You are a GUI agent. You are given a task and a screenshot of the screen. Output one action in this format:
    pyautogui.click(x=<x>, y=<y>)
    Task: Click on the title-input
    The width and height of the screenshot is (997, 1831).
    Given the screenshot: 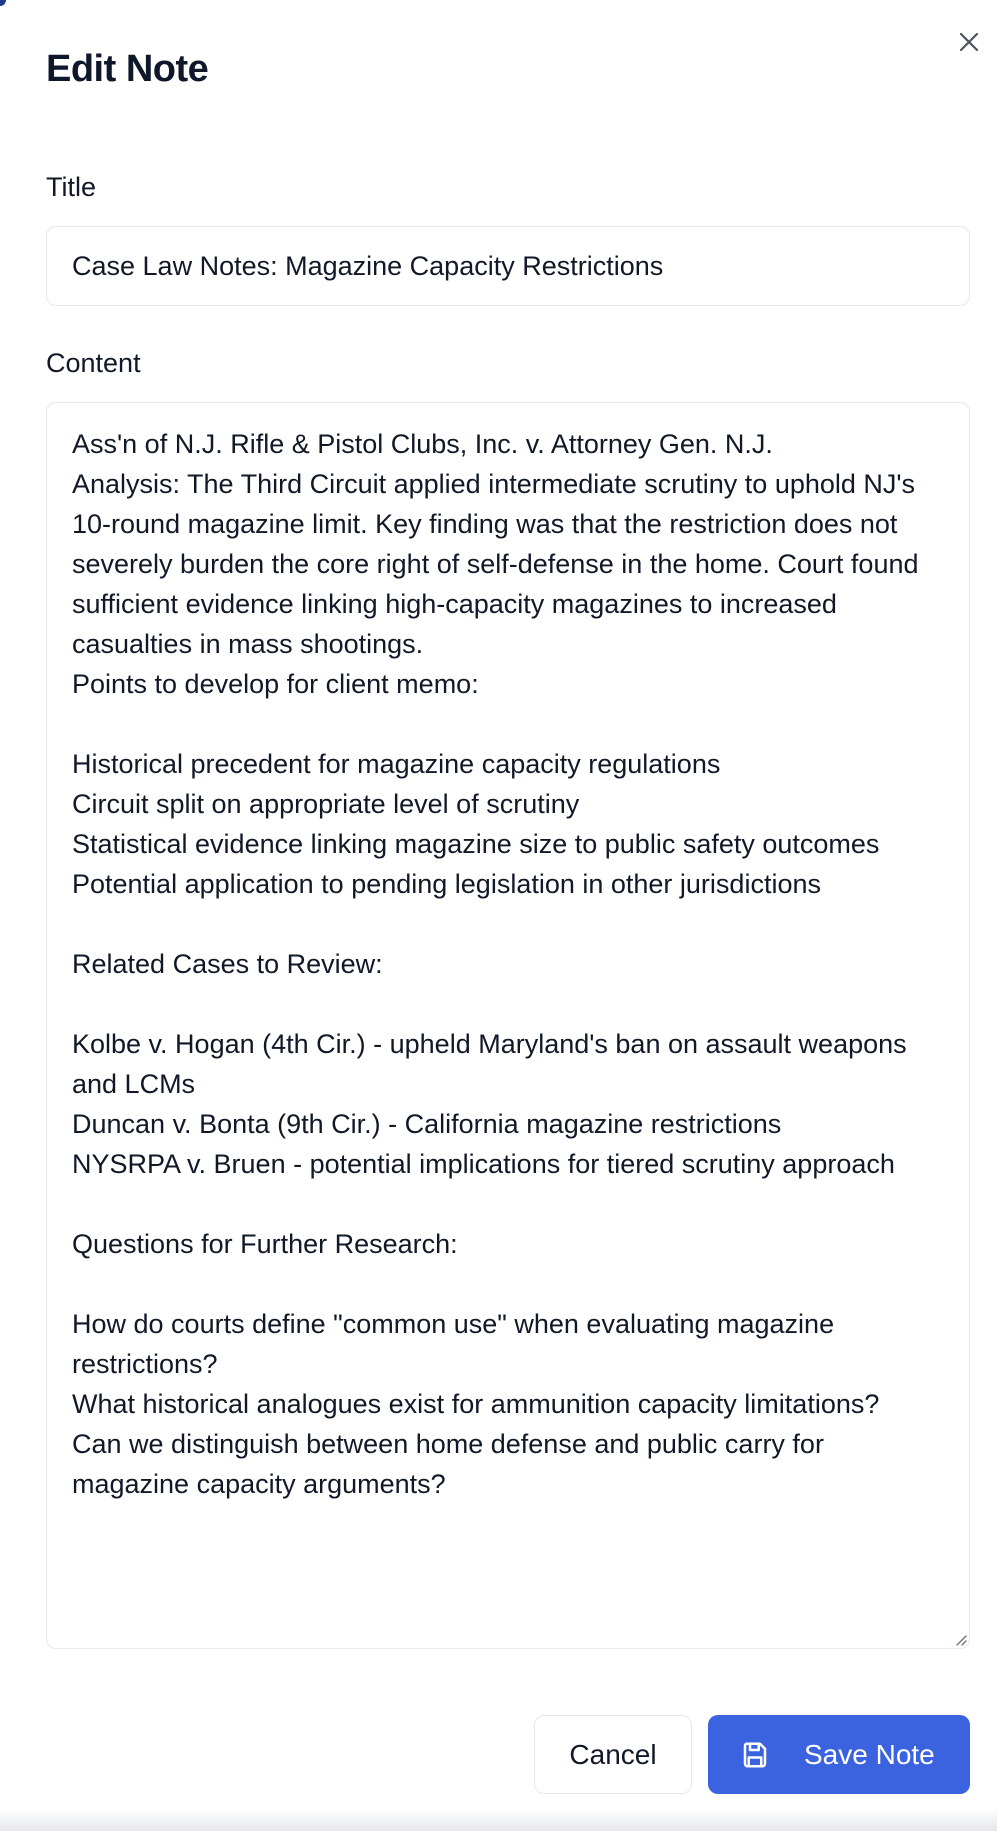 What is the action you would take?
    pyautogui.click(x=508, y=266)
    